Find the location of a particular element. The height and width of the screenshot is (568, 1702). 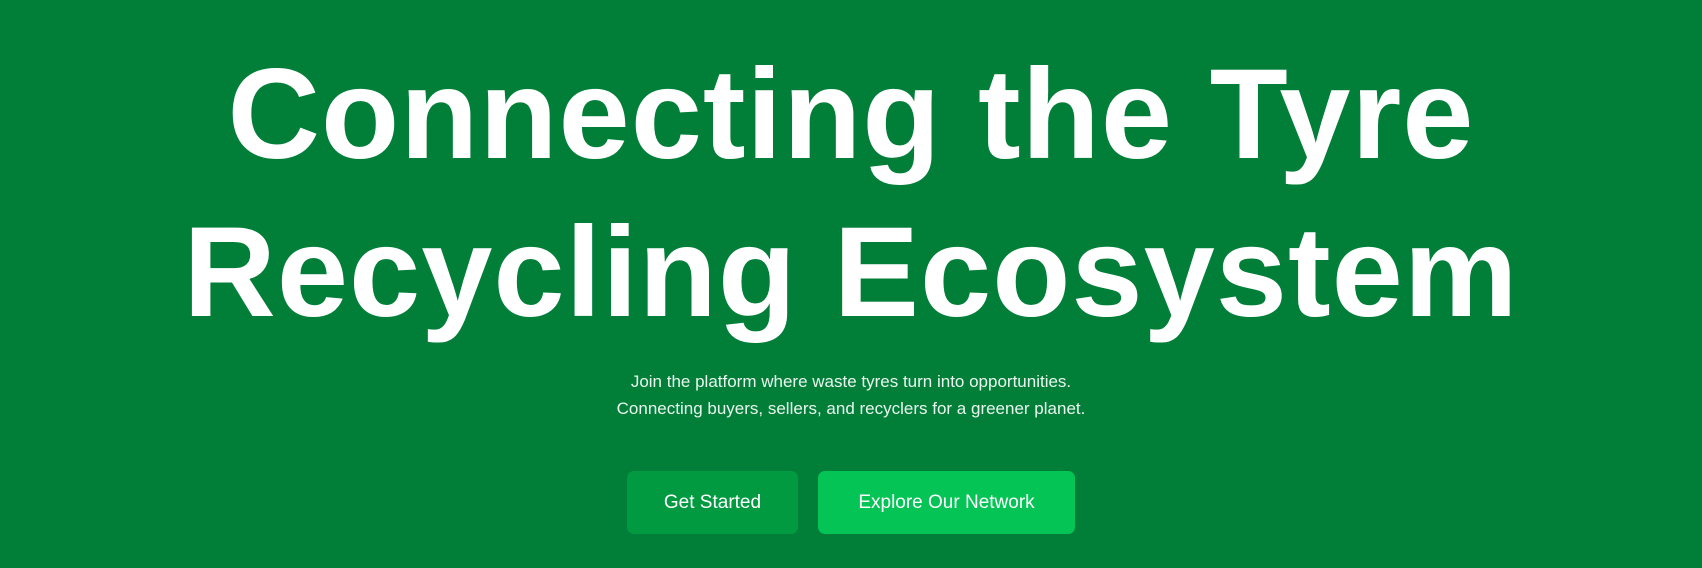

hero-actions: Get Started Explore Our Network is located at coordinates (851, 502).